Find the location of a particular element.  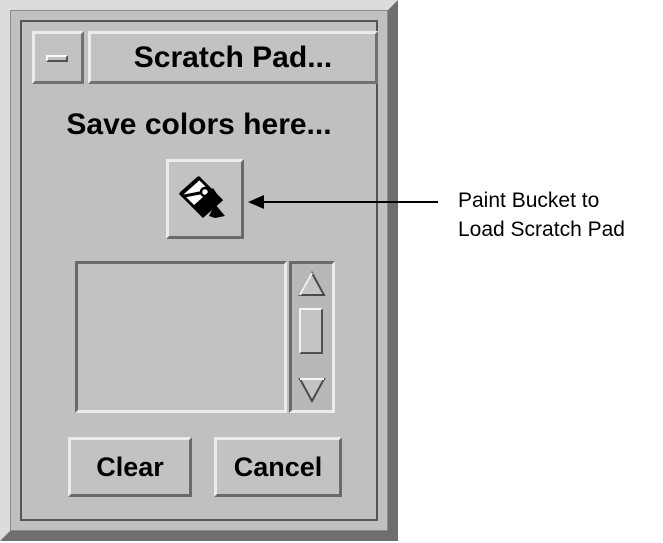

cancel-button: Cancel is located at coordinates (278, 467).